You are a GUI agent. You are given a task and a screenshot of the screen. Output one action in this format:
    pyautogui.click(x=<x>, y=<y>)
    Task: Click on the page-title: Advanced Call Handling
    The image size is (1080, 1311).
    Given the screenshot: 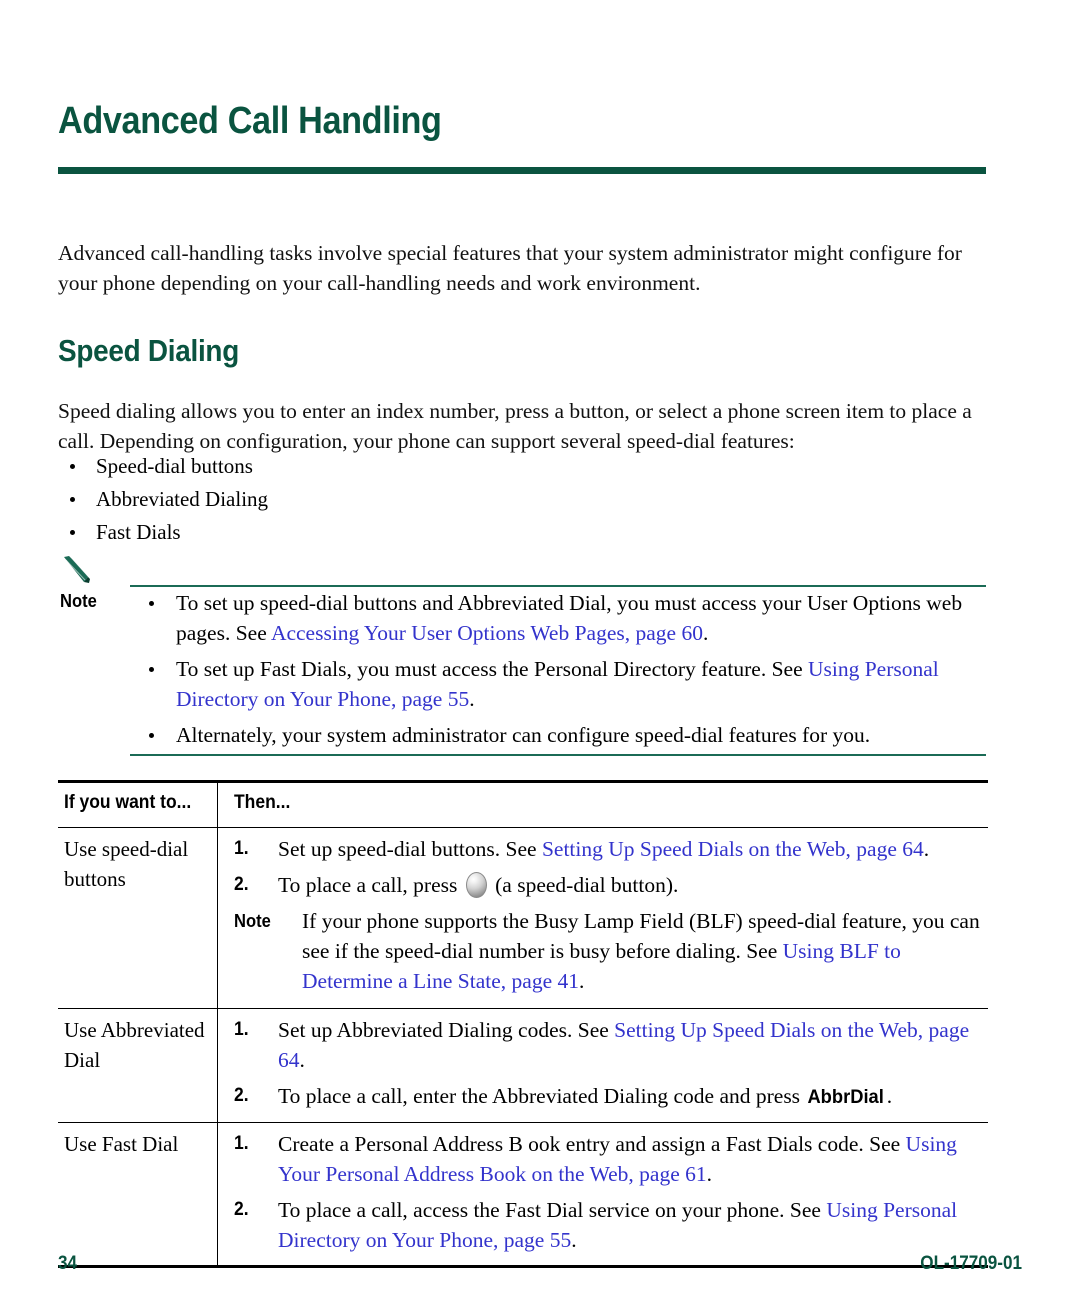 What is the action you would take?
    pyautogui.click(x=250, y=121)
    